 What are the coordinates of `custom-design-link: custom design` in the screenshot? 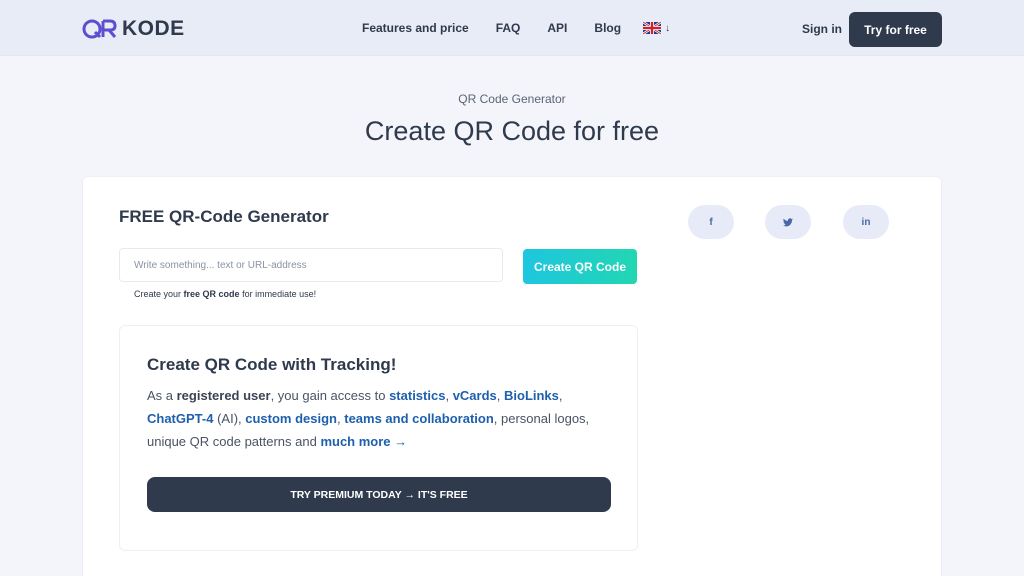 It's located at (291, 418).